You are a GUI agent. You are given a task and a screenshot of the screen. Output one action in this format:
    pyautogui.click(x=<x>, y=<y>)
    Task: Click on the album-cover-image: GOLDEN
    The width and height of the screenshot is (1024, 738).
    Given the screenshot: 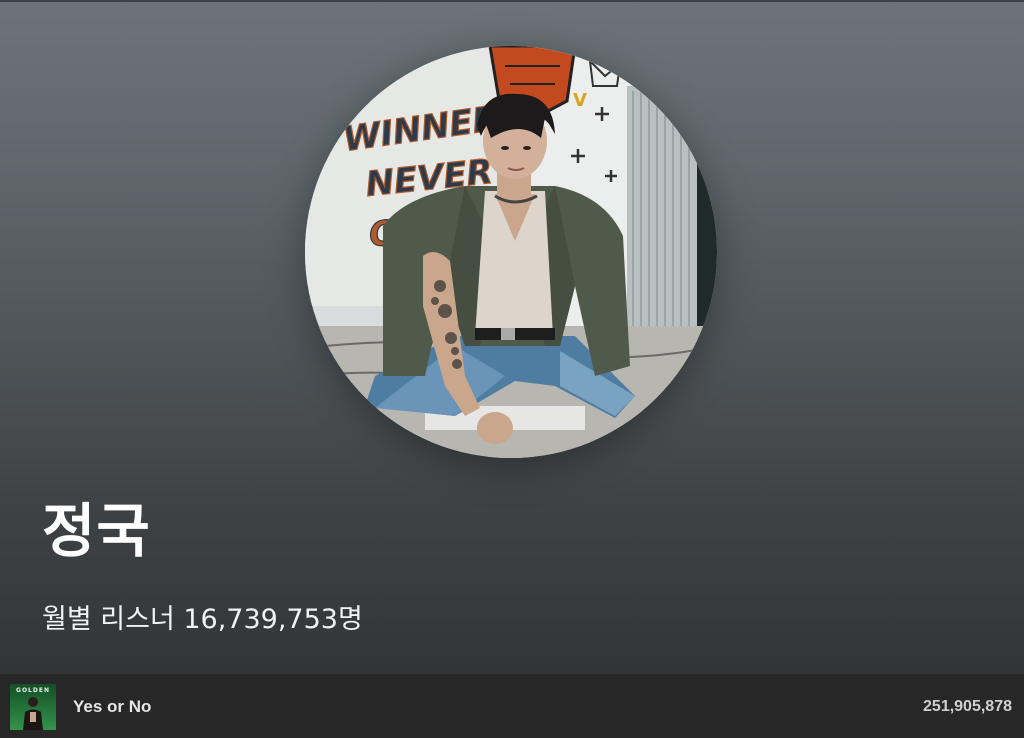 What is the action you would take?
    pyautogui.click(x=33, y=707)
    